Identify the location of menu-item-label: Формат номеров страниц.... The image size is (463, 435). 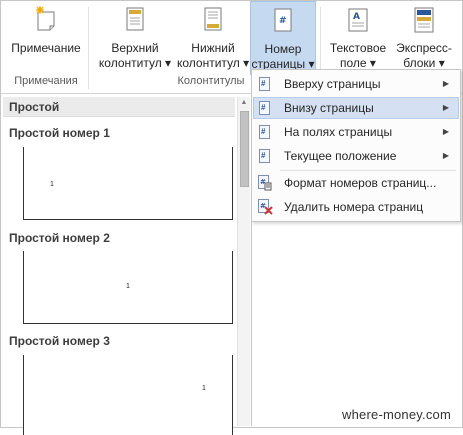
(360, 183).